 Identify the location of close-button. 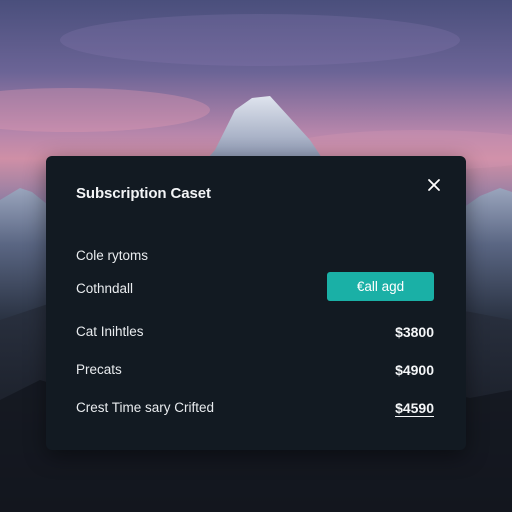
(434, 185).